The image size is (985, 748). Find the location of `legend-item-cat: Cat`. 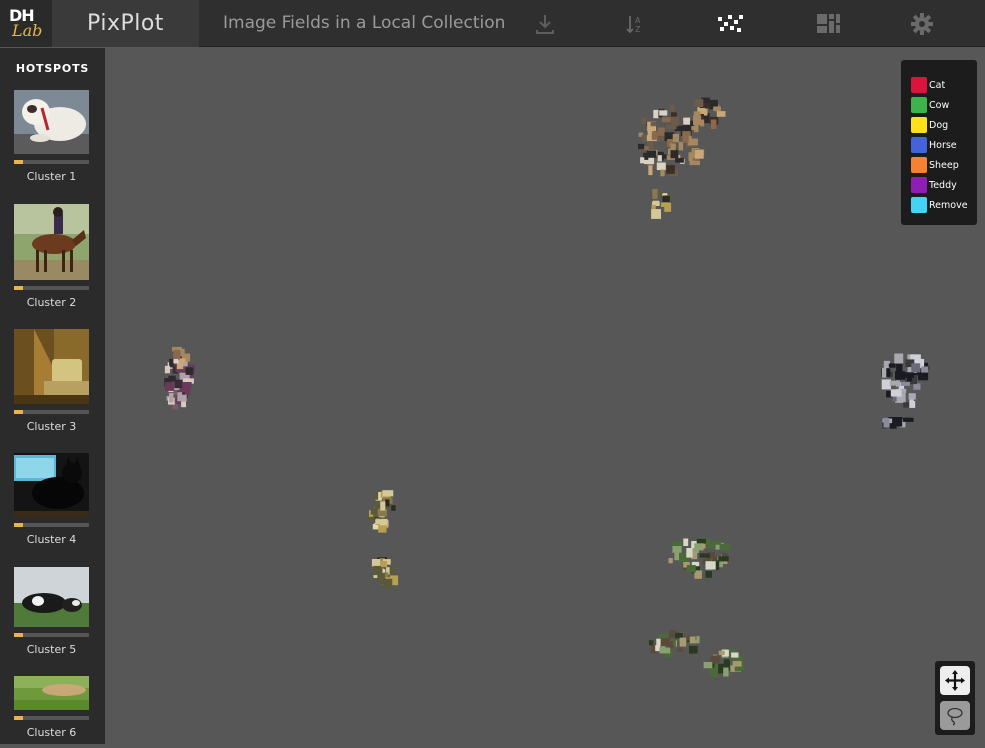

legend-item-cat: Cat is located at coordinates (944, 85).